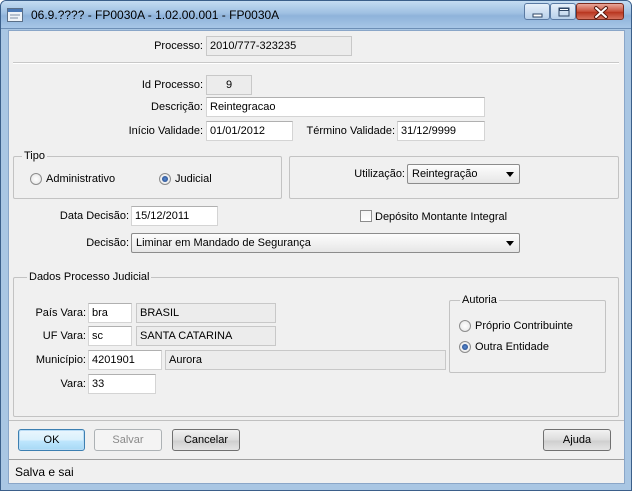 The height and width of the screenshot is (491, 632). Describe the element at coordinates (527, 336) in the screenshot. I see `autoria-group` at that location.